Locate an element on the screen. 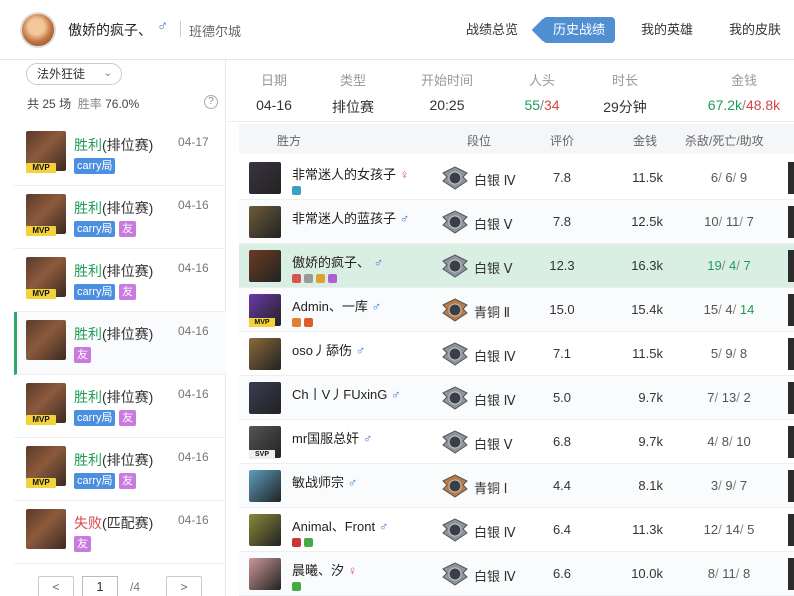 This screenshot has width=794, height=596. player-name: Admin、一库 ♂ is located at coordinates (336, 305).